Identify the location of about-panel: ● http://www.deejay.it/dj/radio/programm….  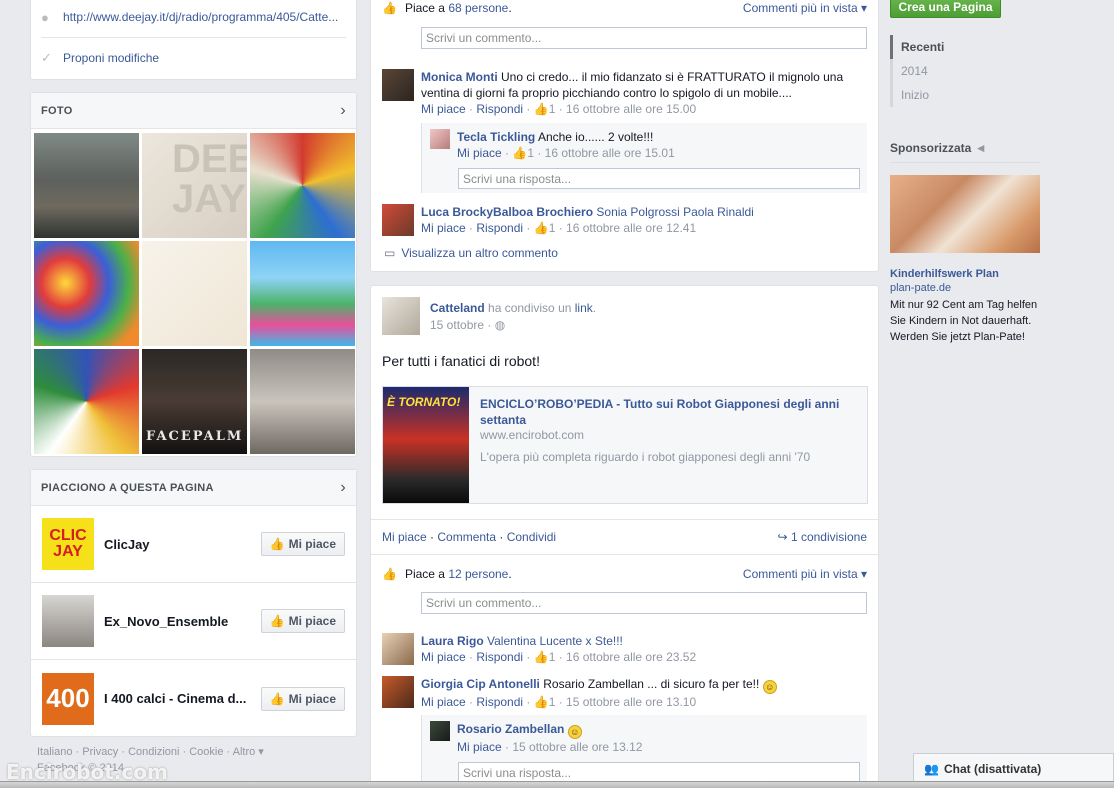
(193, 40).